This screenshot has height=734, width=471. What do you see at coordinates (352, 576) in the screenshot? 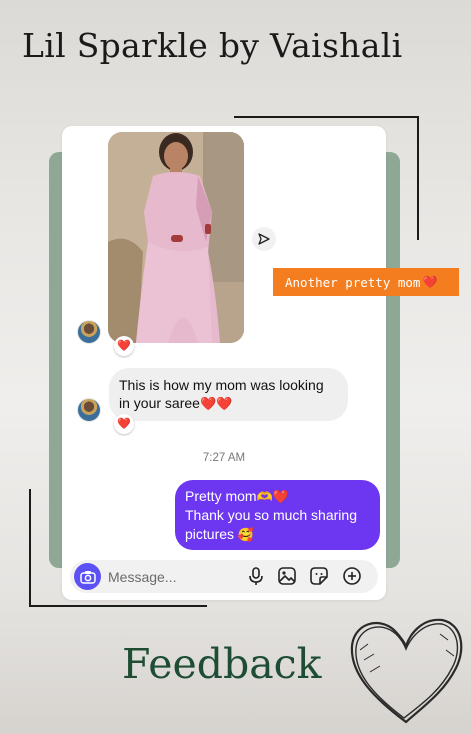
I see `add-icon` at bounding box center [352, 576].